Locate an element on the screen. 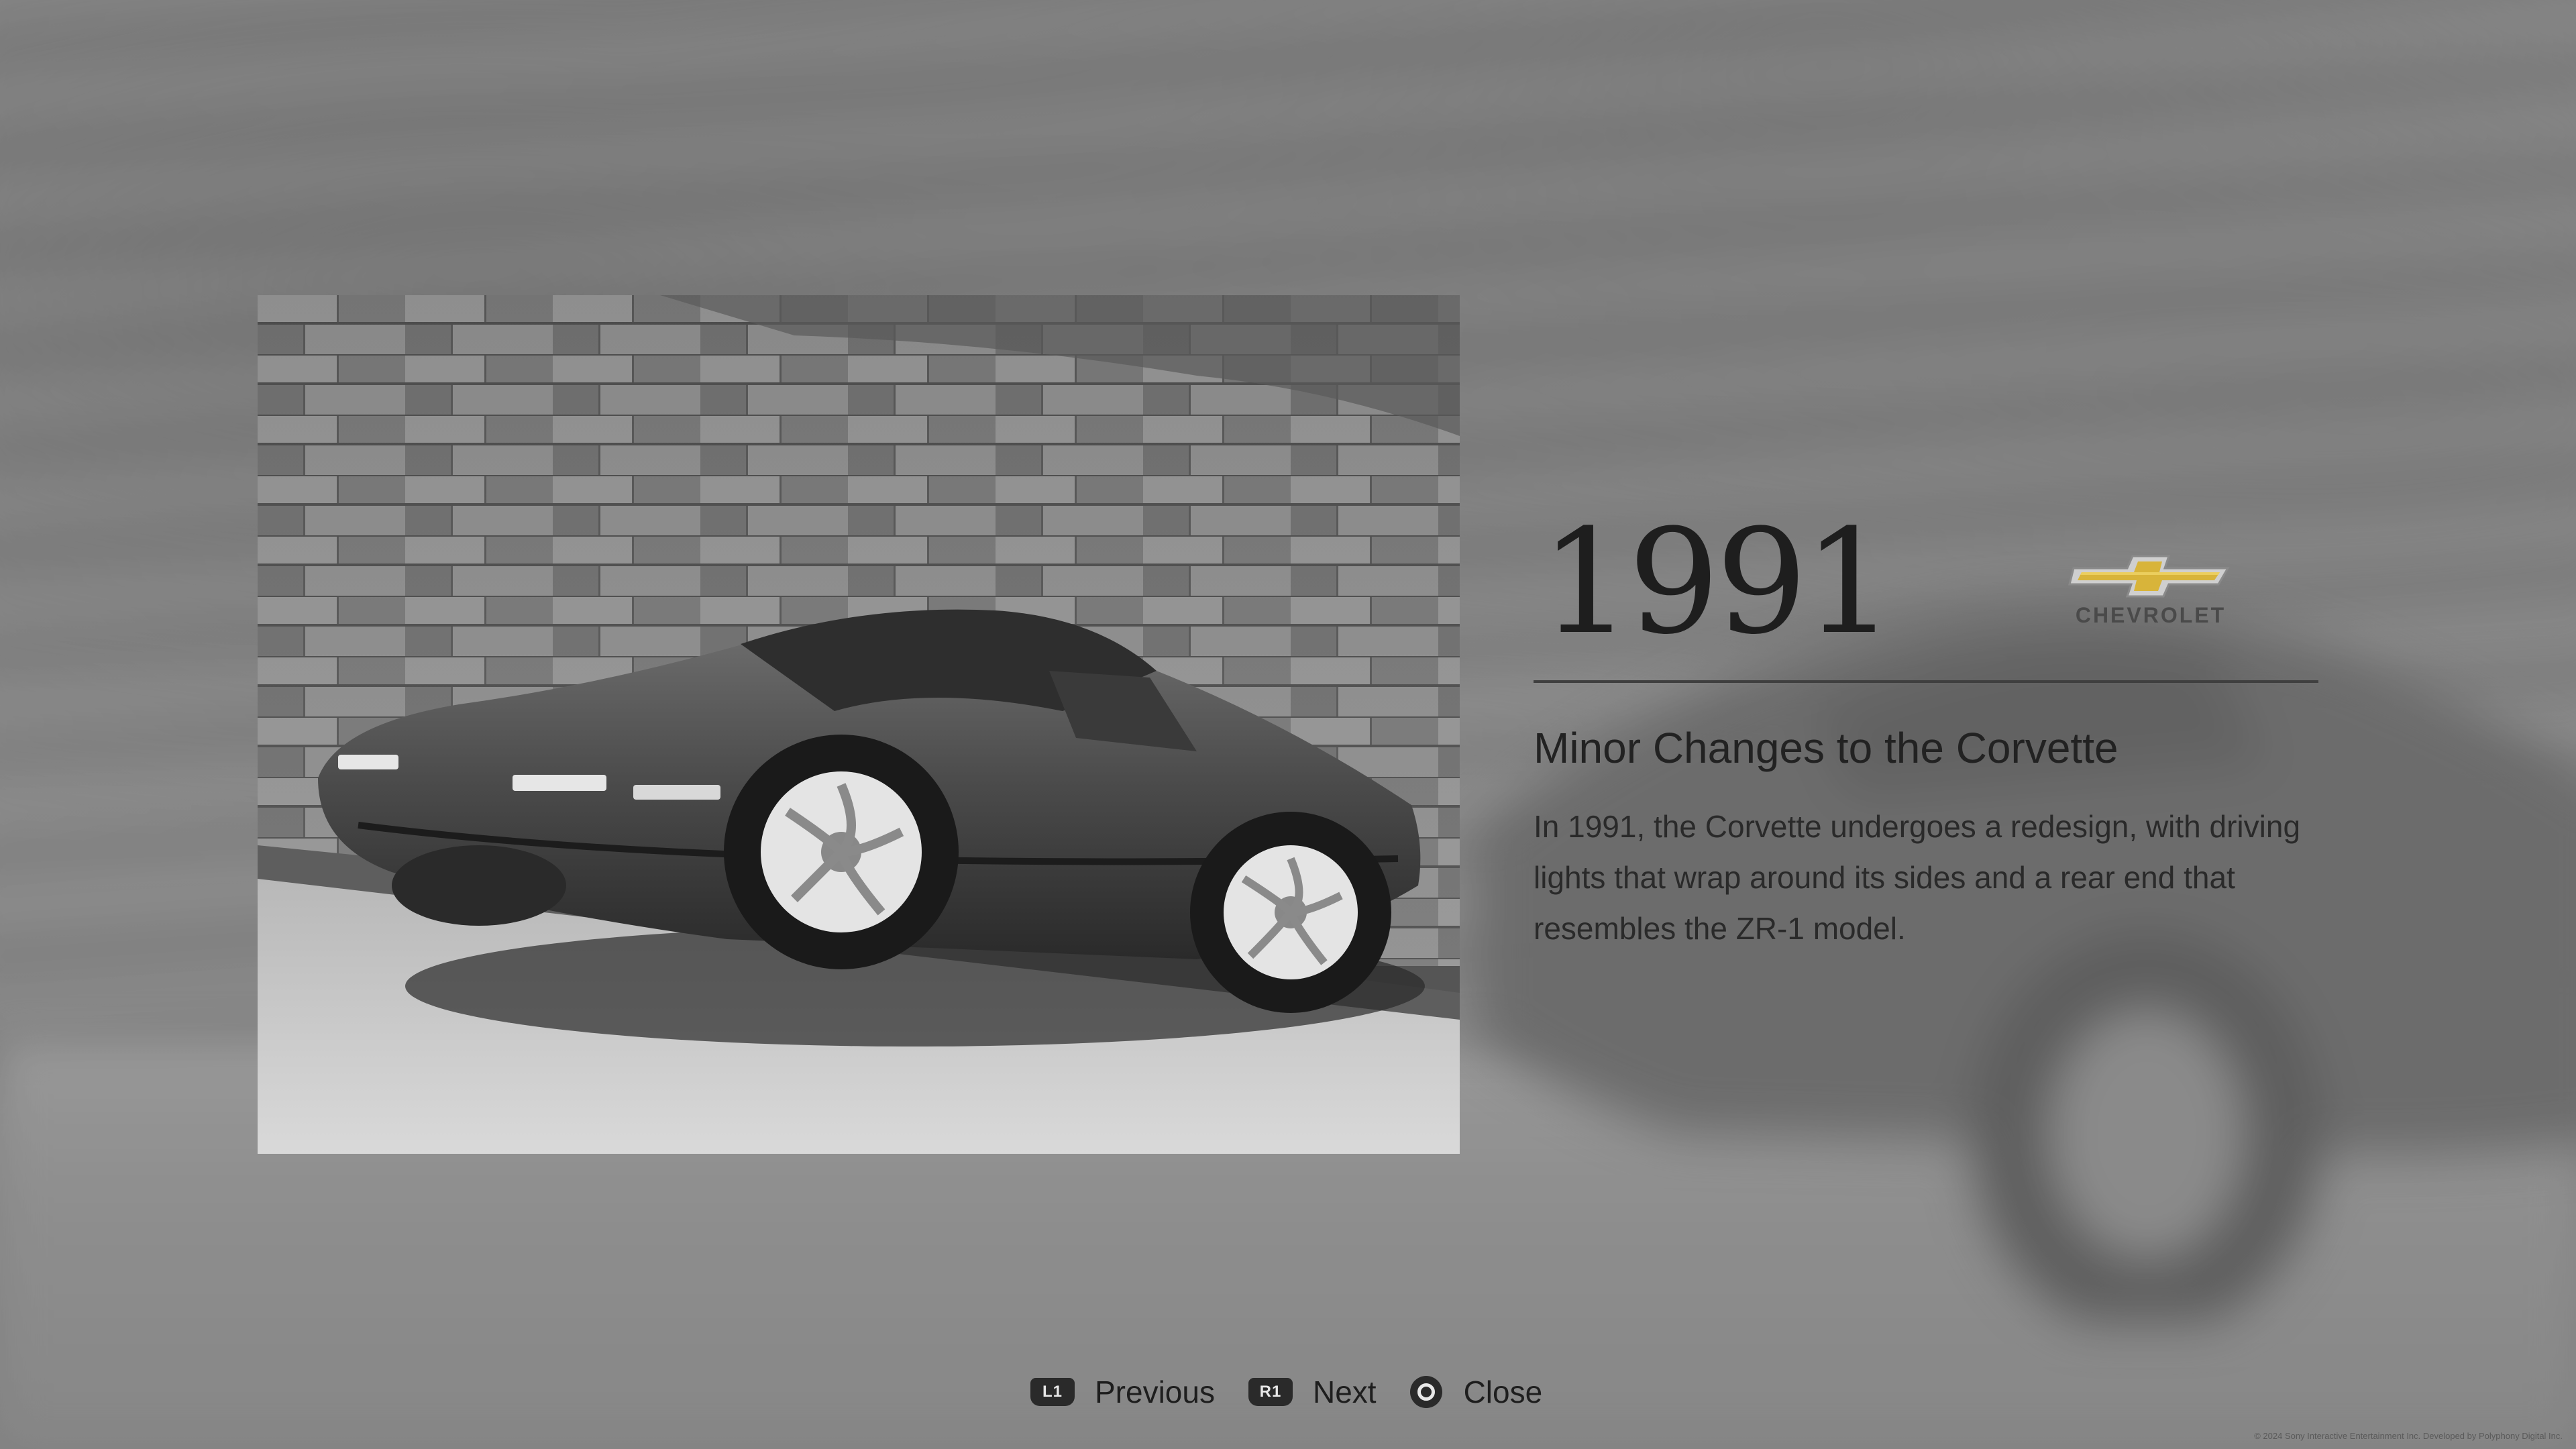 The height and width of the screenshot is (1449, 2576). previous-button: L1 Previous is located at coordinates (1122, 1392).